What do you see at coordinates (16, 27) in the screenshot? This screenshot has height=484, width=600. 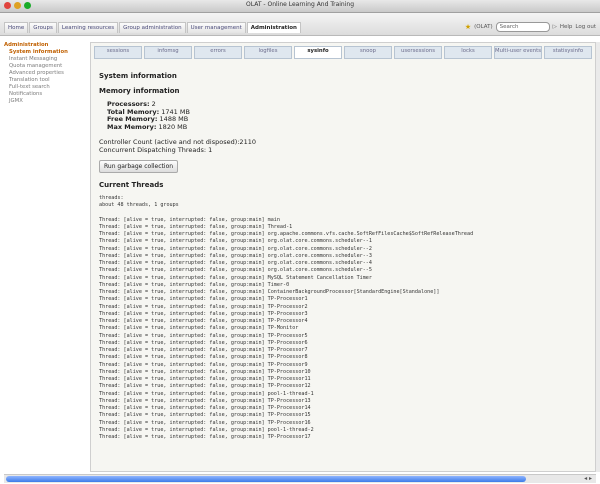 I see `tab-home: Home` at bounding box center [16, 27].